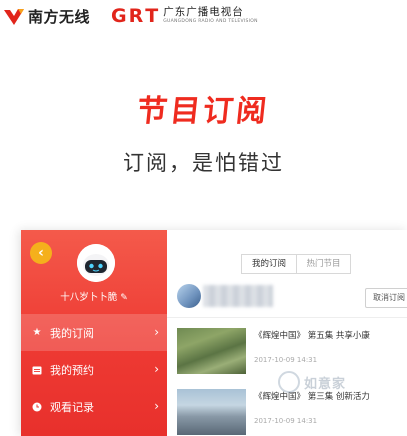  I want to click on calendar-icon, so click(37, 370).